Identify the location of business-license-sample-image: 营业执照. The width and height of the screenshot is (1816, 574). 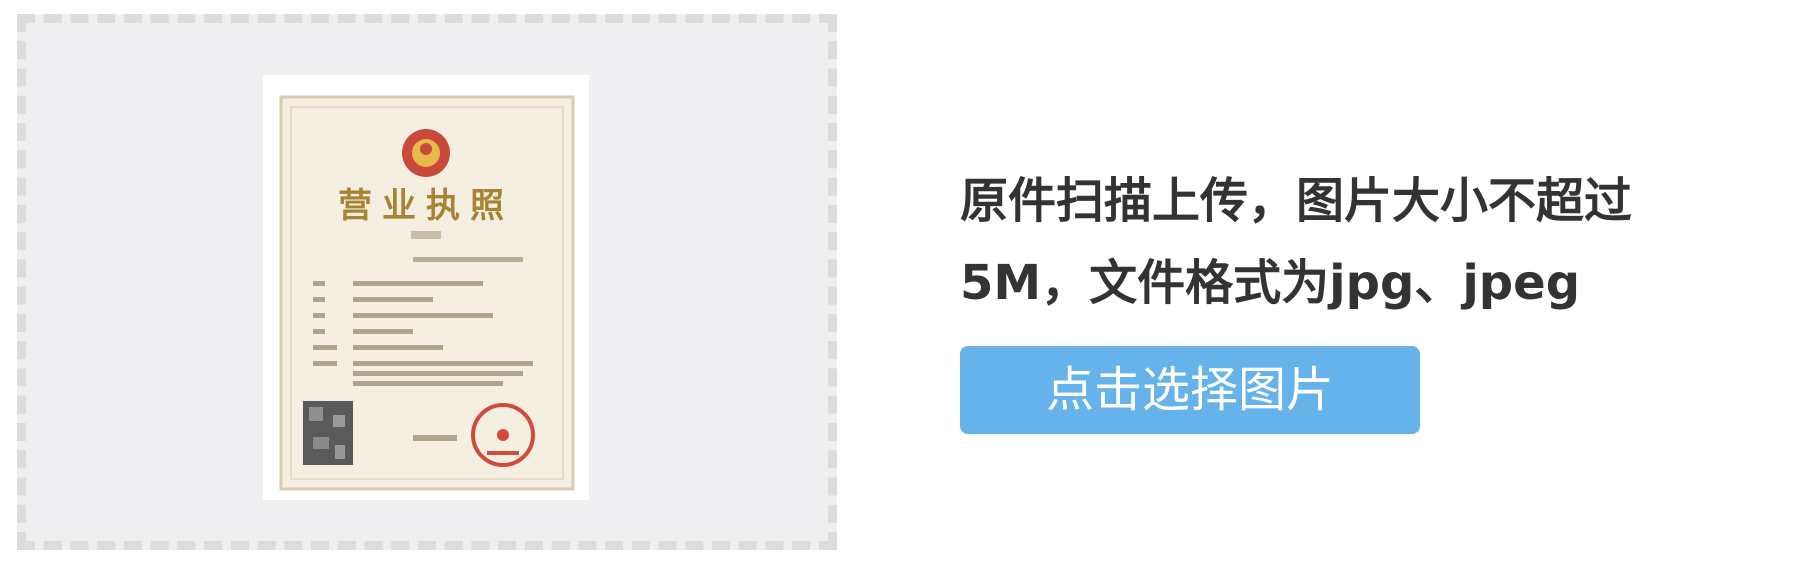
(426, 287).